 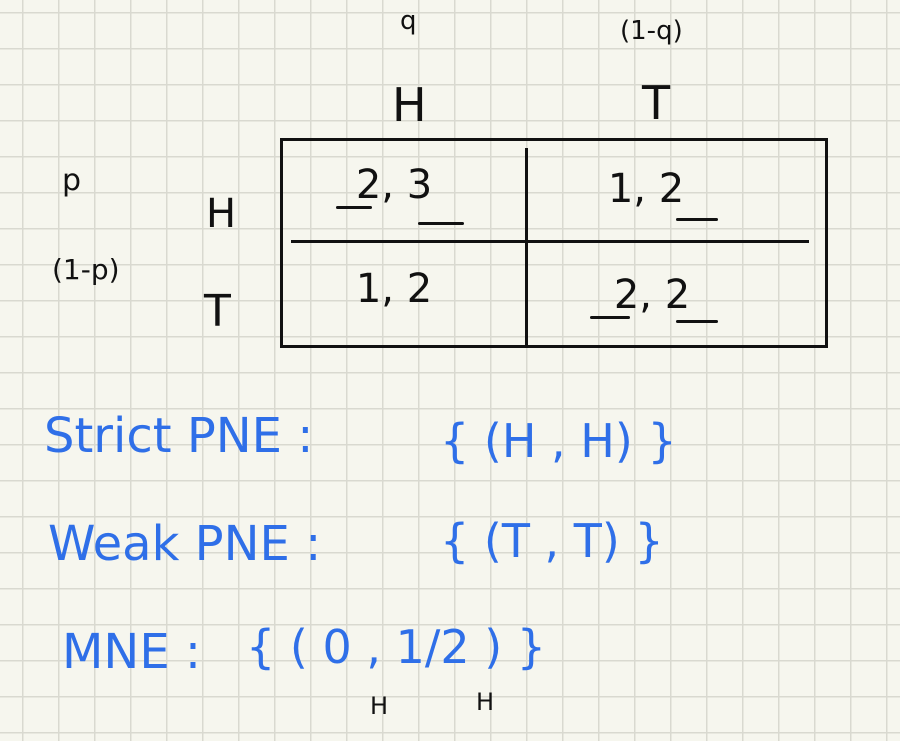 I want to click on column-header-h: H, so click(x=409, y=105).